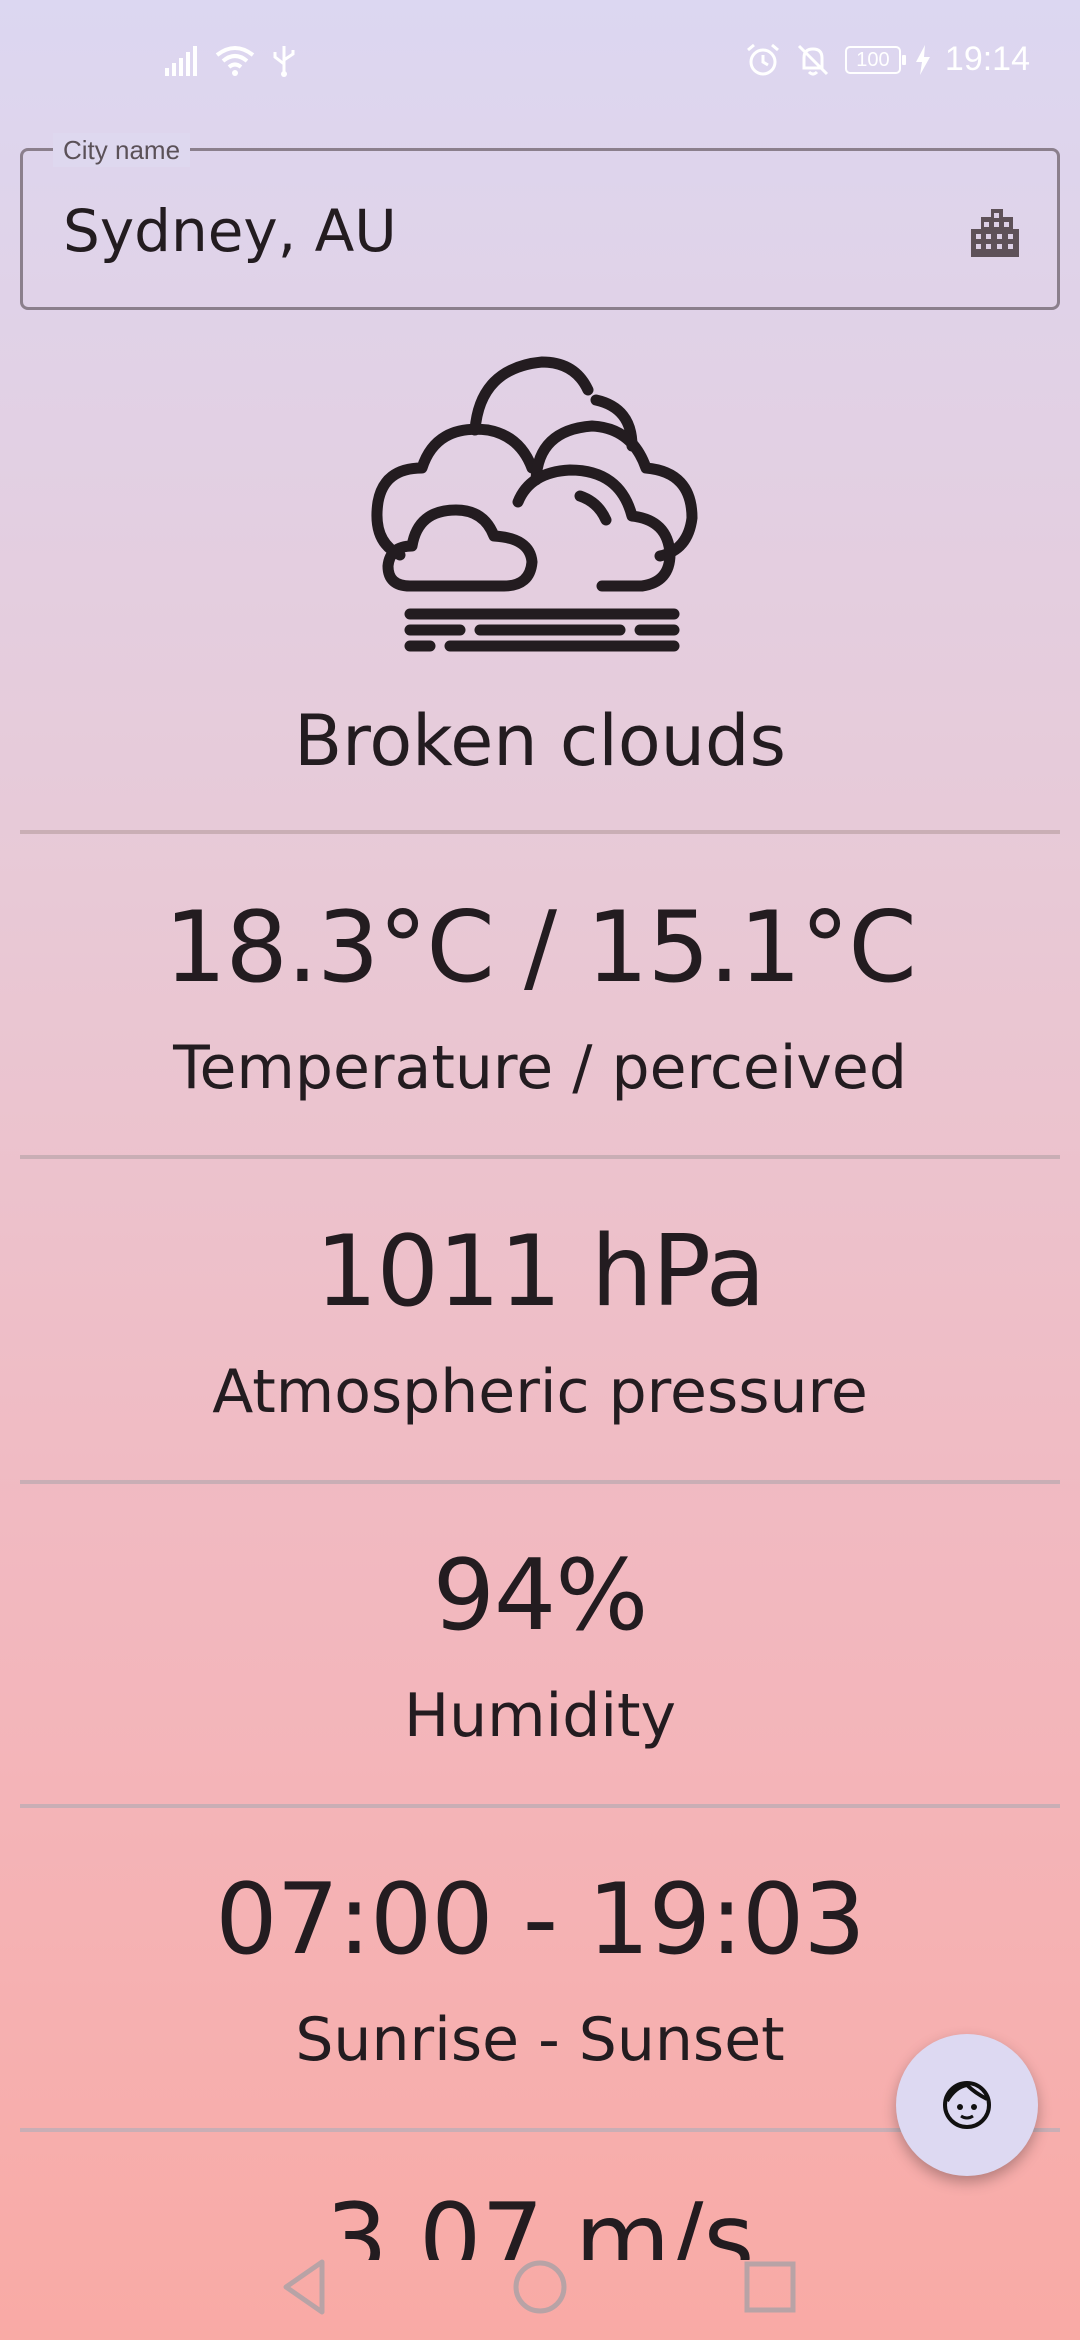 Image resolution: width=1080 pixels, height=2340 pixels. What do you see at coordinates (540, 221) in the screenshot?
I see `city-field: City name Sydney, AU` at bounding box center [540, 221].